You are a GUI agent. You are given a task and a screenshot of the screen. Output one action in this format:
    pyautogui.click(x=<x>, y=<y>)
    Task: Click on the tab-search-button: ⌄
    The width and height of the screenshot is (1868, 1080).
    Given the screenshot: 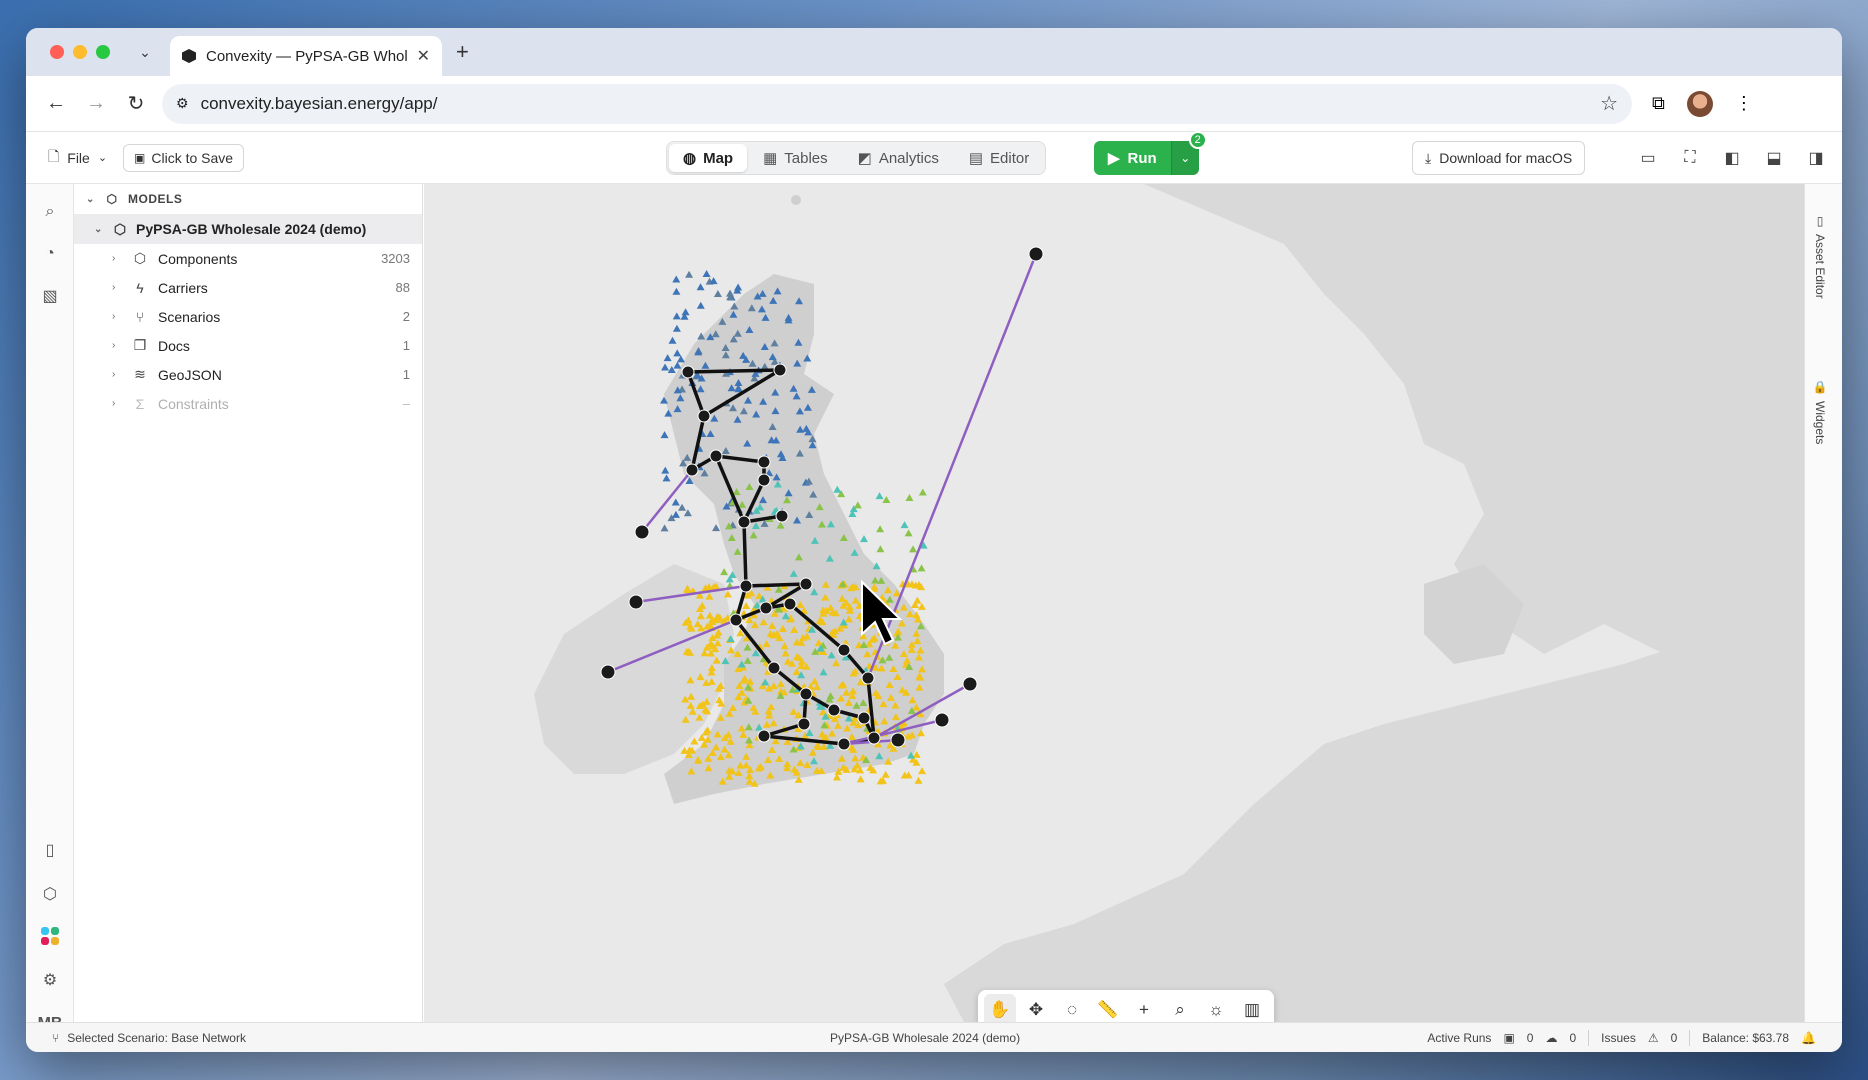 What is the action you would take?
    pyautogui.click(x=145, y=52)
    